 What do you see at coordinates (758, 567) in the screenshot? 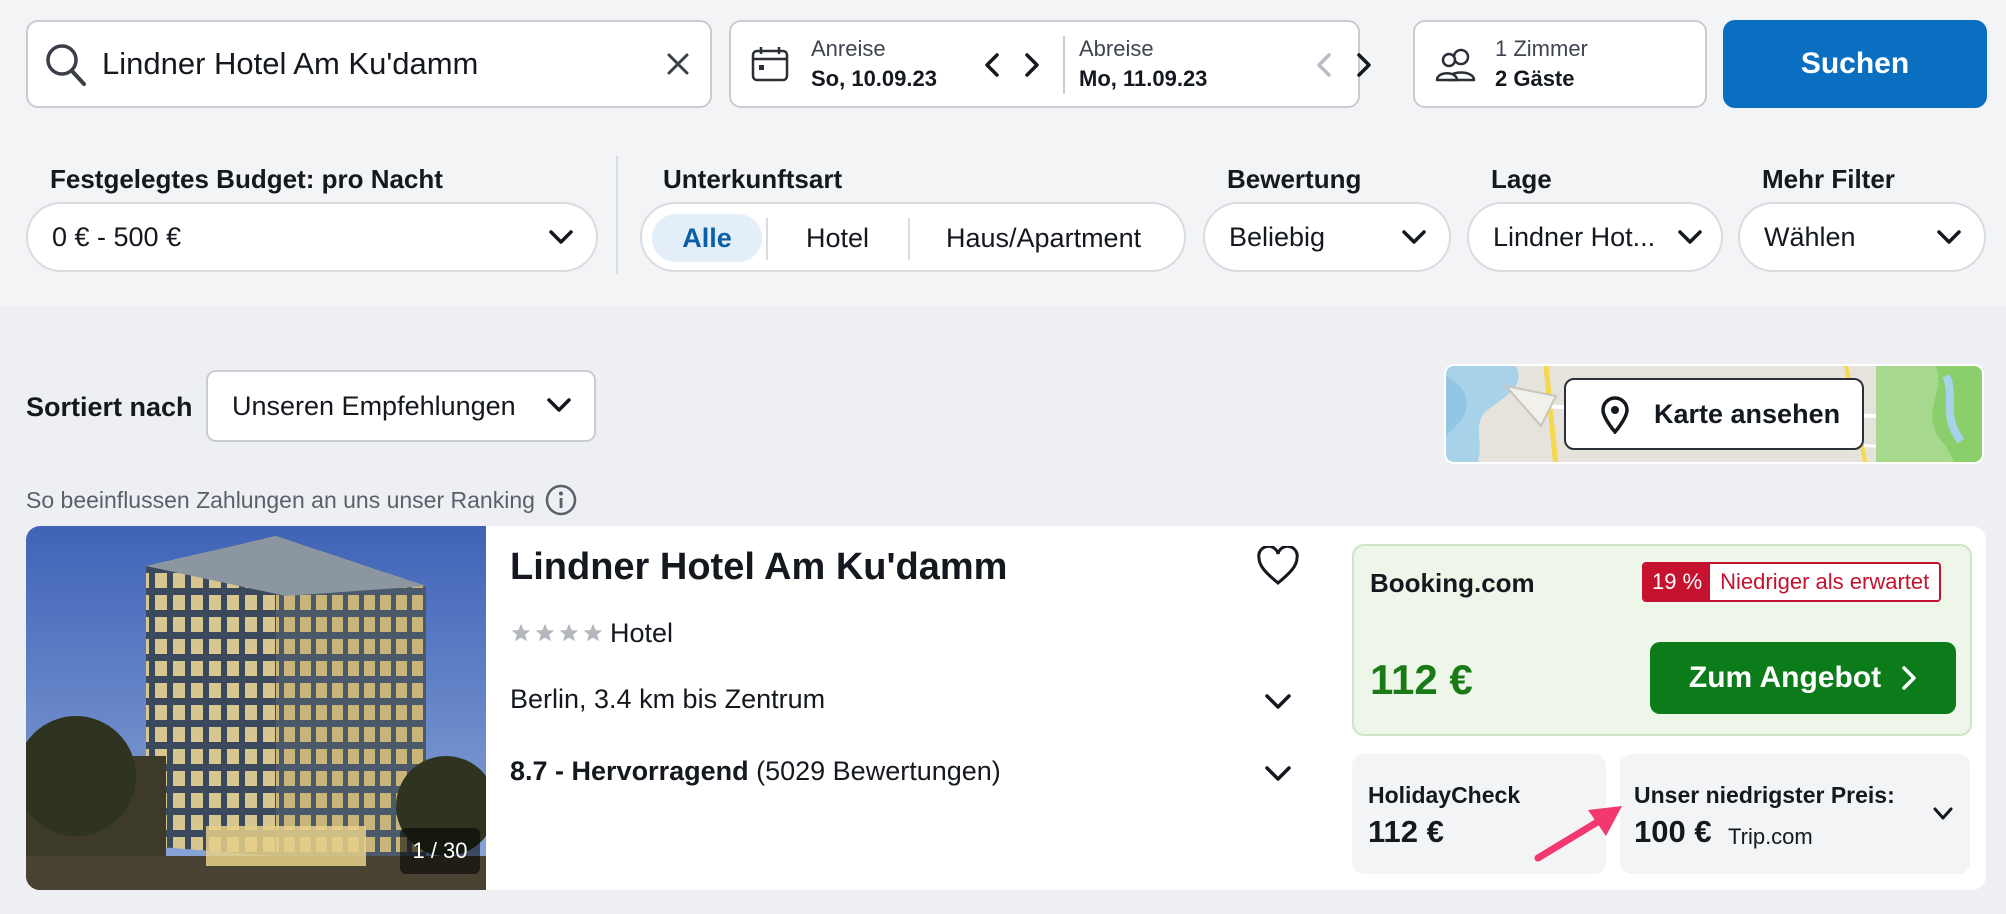
I see `hotel-title: Lindner Hotel Am Ku'damm` at bounding box center [758, 567].